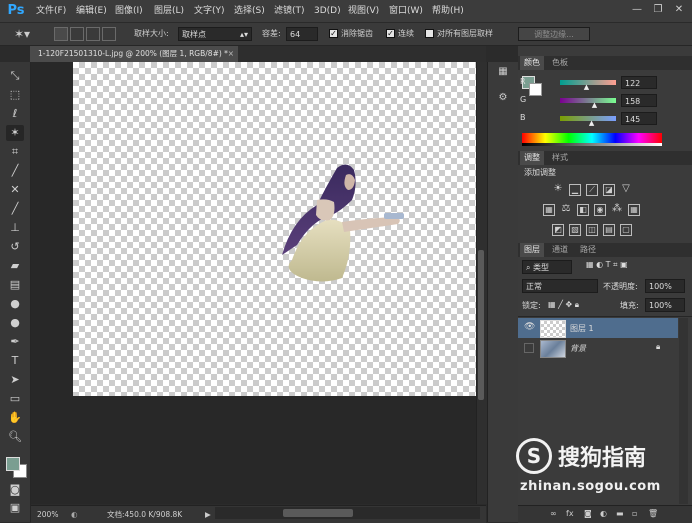  Describe the element at coordinates (15, 266) in the screenshot. I see `eraser-tool-icon: ▰` at that location.